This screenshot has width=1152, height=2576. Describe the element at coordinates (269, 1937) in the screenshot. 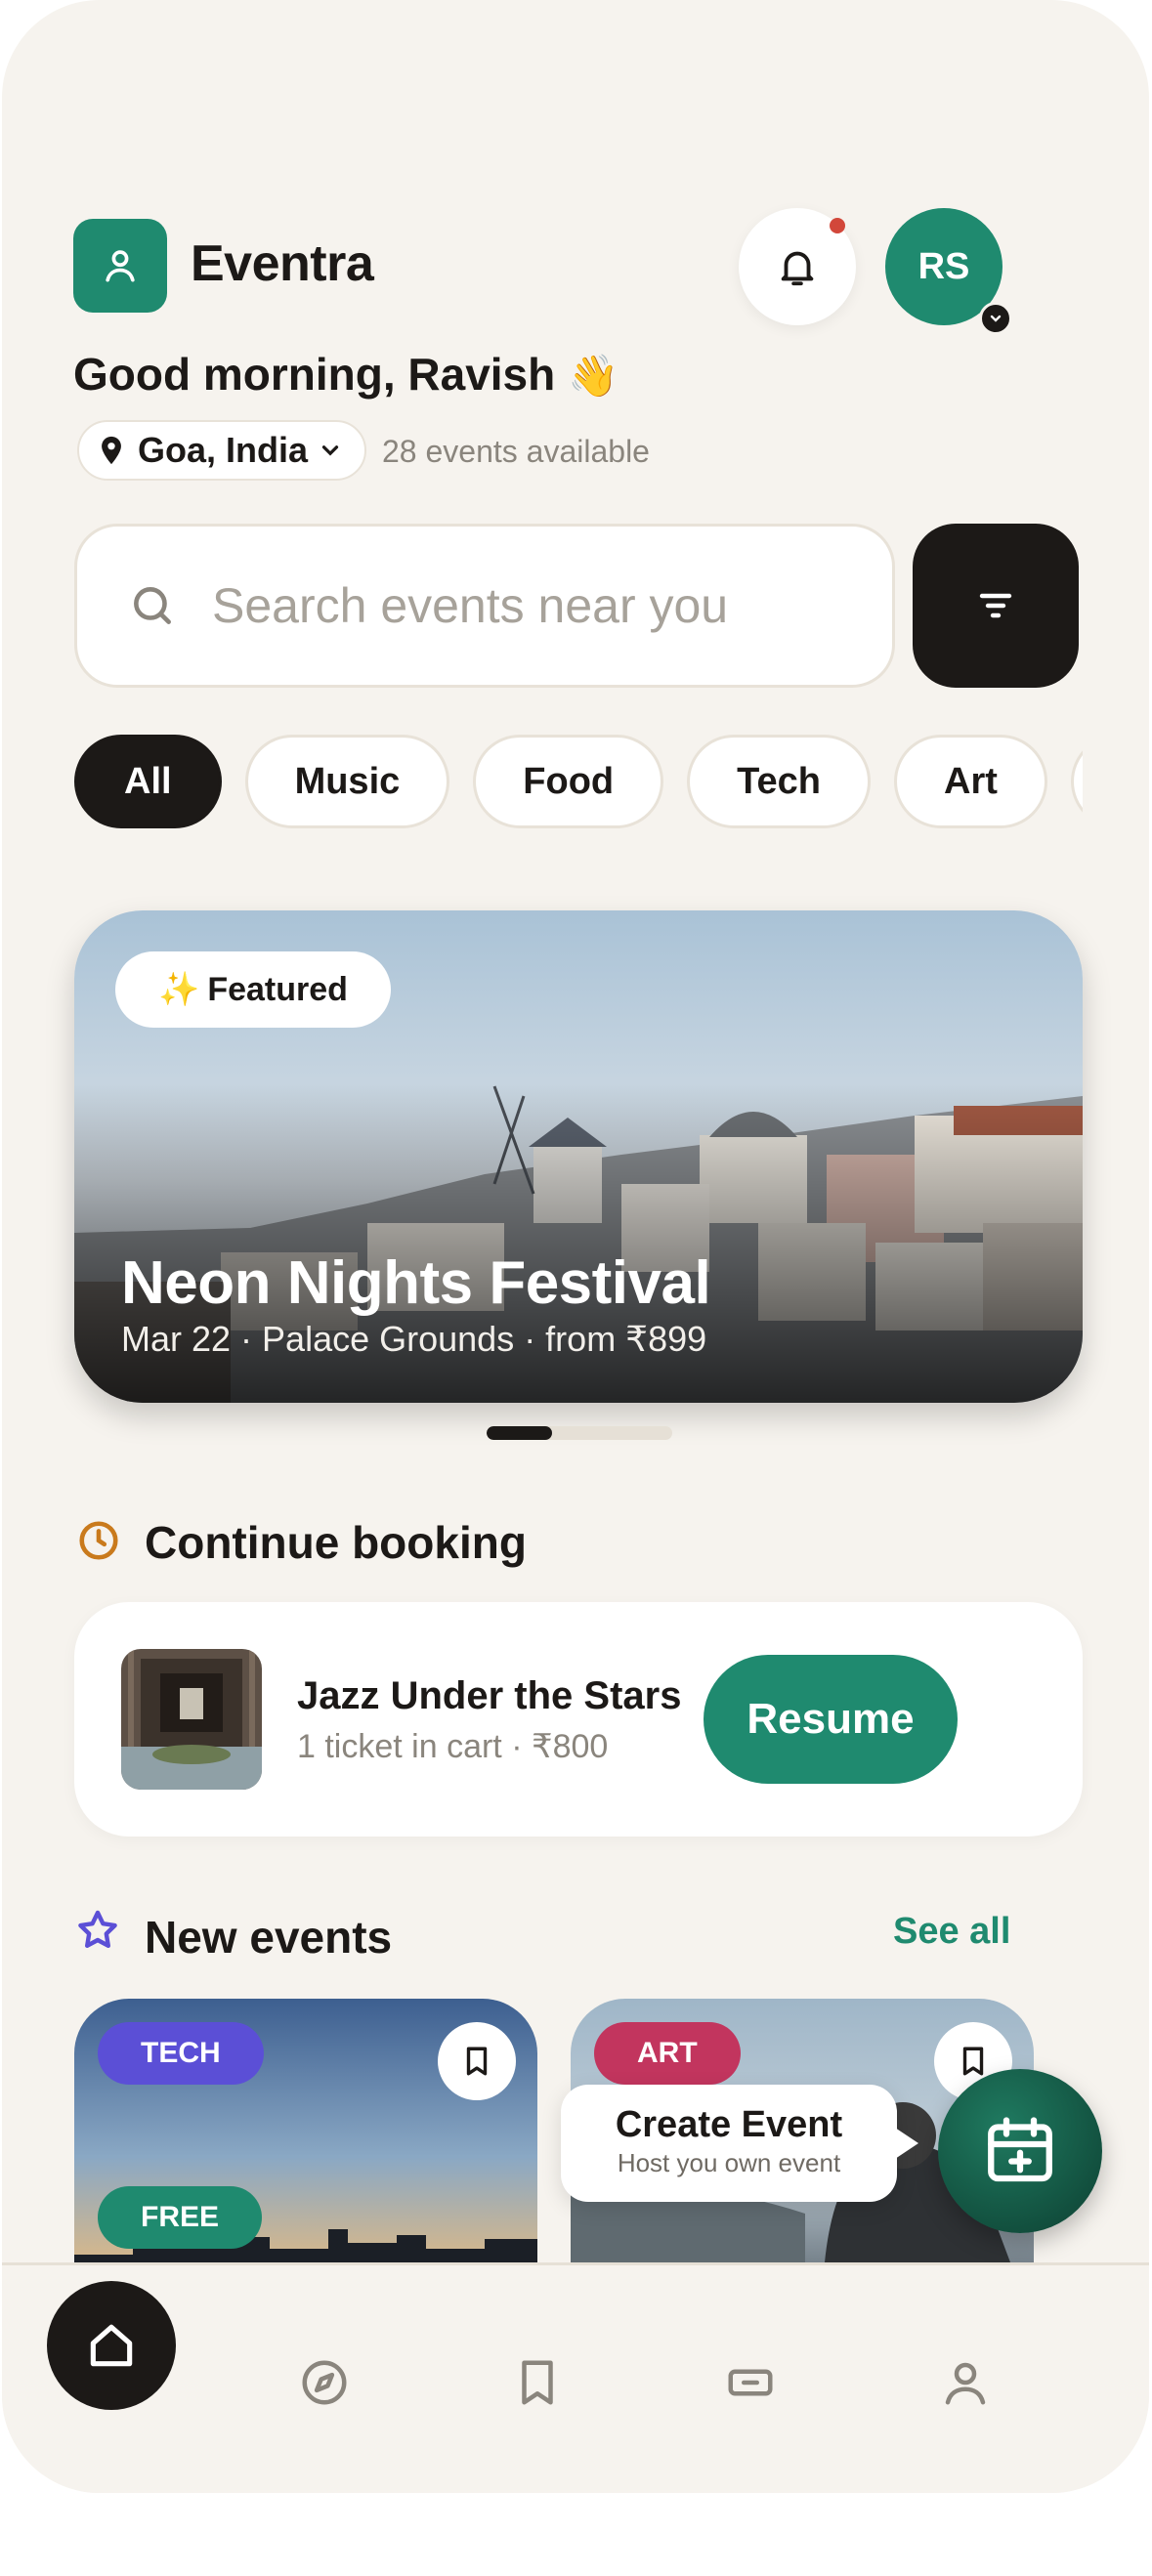

I see `new-events-title: New events` at that location.